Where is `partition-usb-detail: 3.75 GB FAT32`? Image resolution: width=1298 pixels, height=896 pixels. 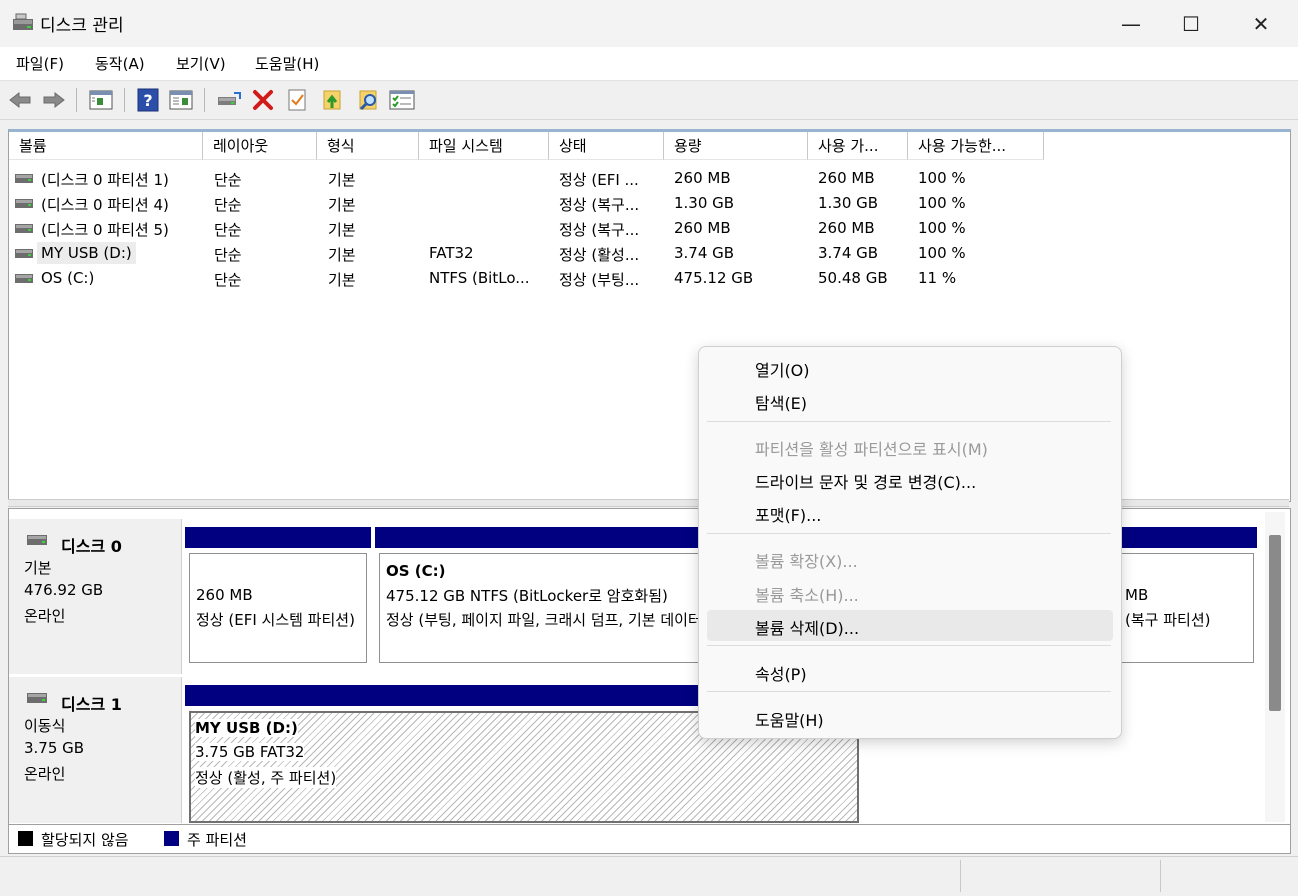 partition-usb-detail: 3.75 GB FAT32 is located at coordinates (250, 752).